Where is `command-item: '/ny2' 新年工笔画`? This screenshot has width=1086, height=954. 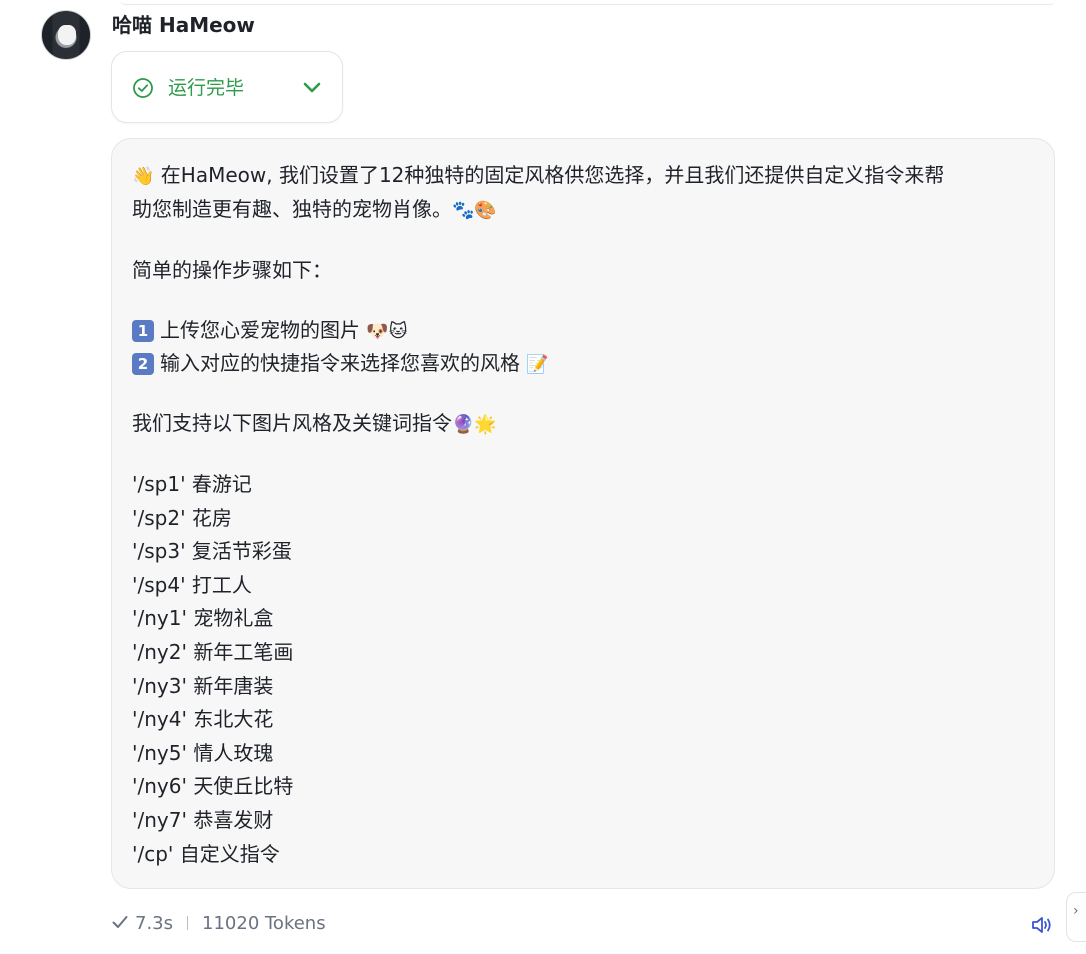
command-item: '/ny2' 新年工笔画 is located at coordinates (213, 652).